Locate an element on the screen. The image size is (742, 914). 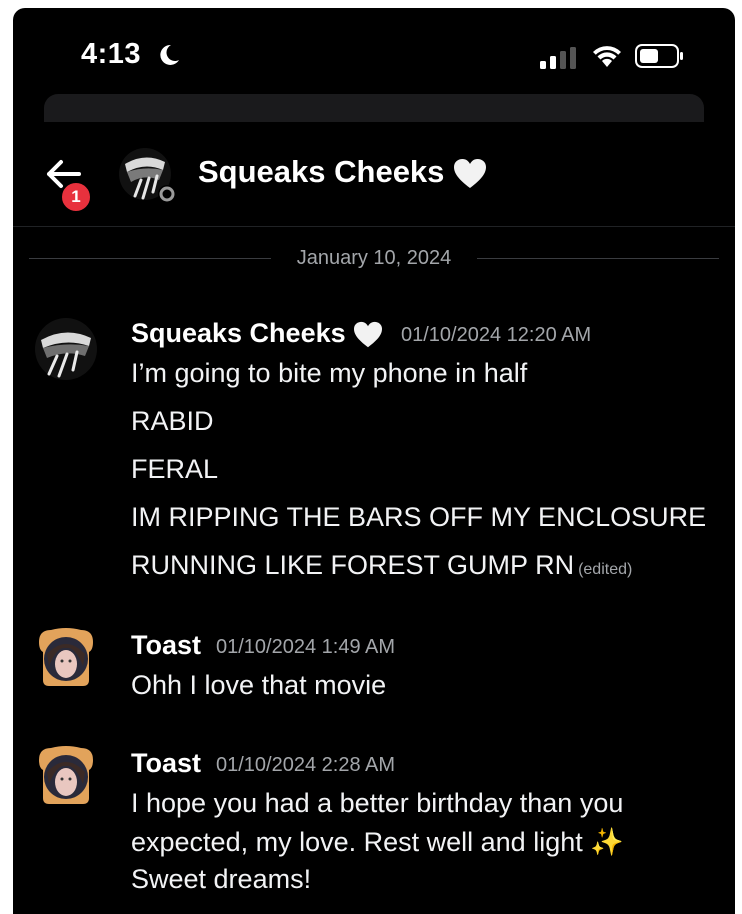
message-text: RUNNING LIKE FOREST GUMP RN (edited) is located at coordinates (382, 565).